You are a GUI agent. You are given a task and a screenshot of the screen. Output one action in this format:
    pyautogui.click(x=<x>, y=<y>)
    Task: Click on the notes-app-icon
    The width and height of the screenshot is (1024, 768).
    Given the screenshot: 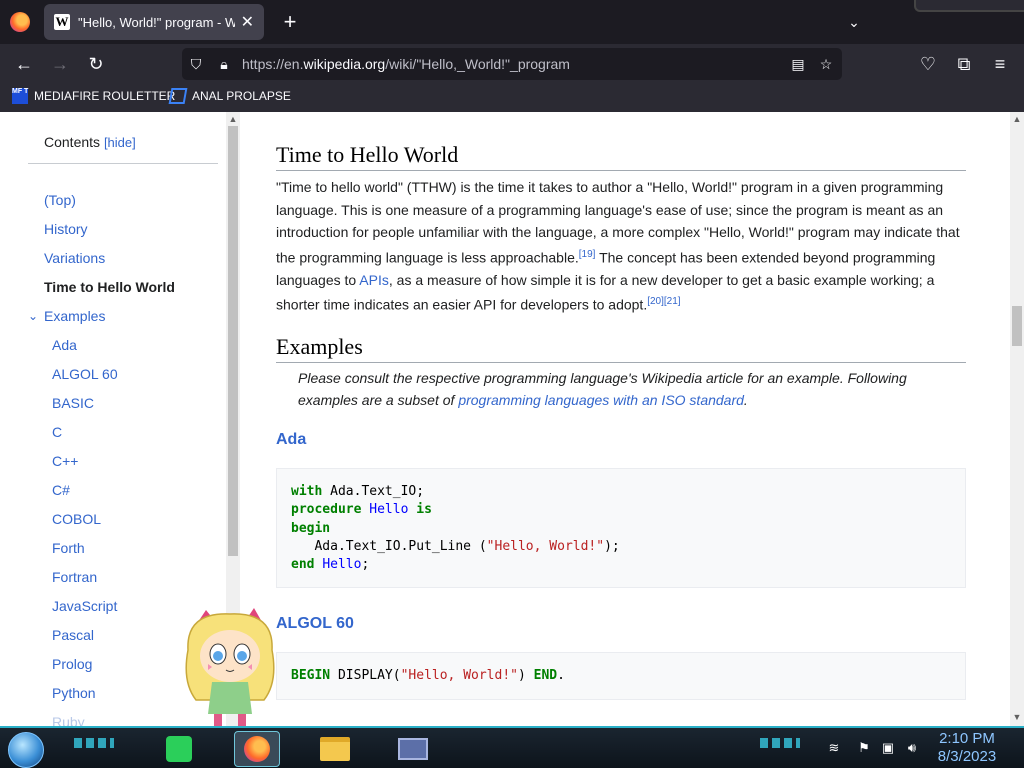 What is the action you would take?
    pyautogui.click(x=179, y=749)
    